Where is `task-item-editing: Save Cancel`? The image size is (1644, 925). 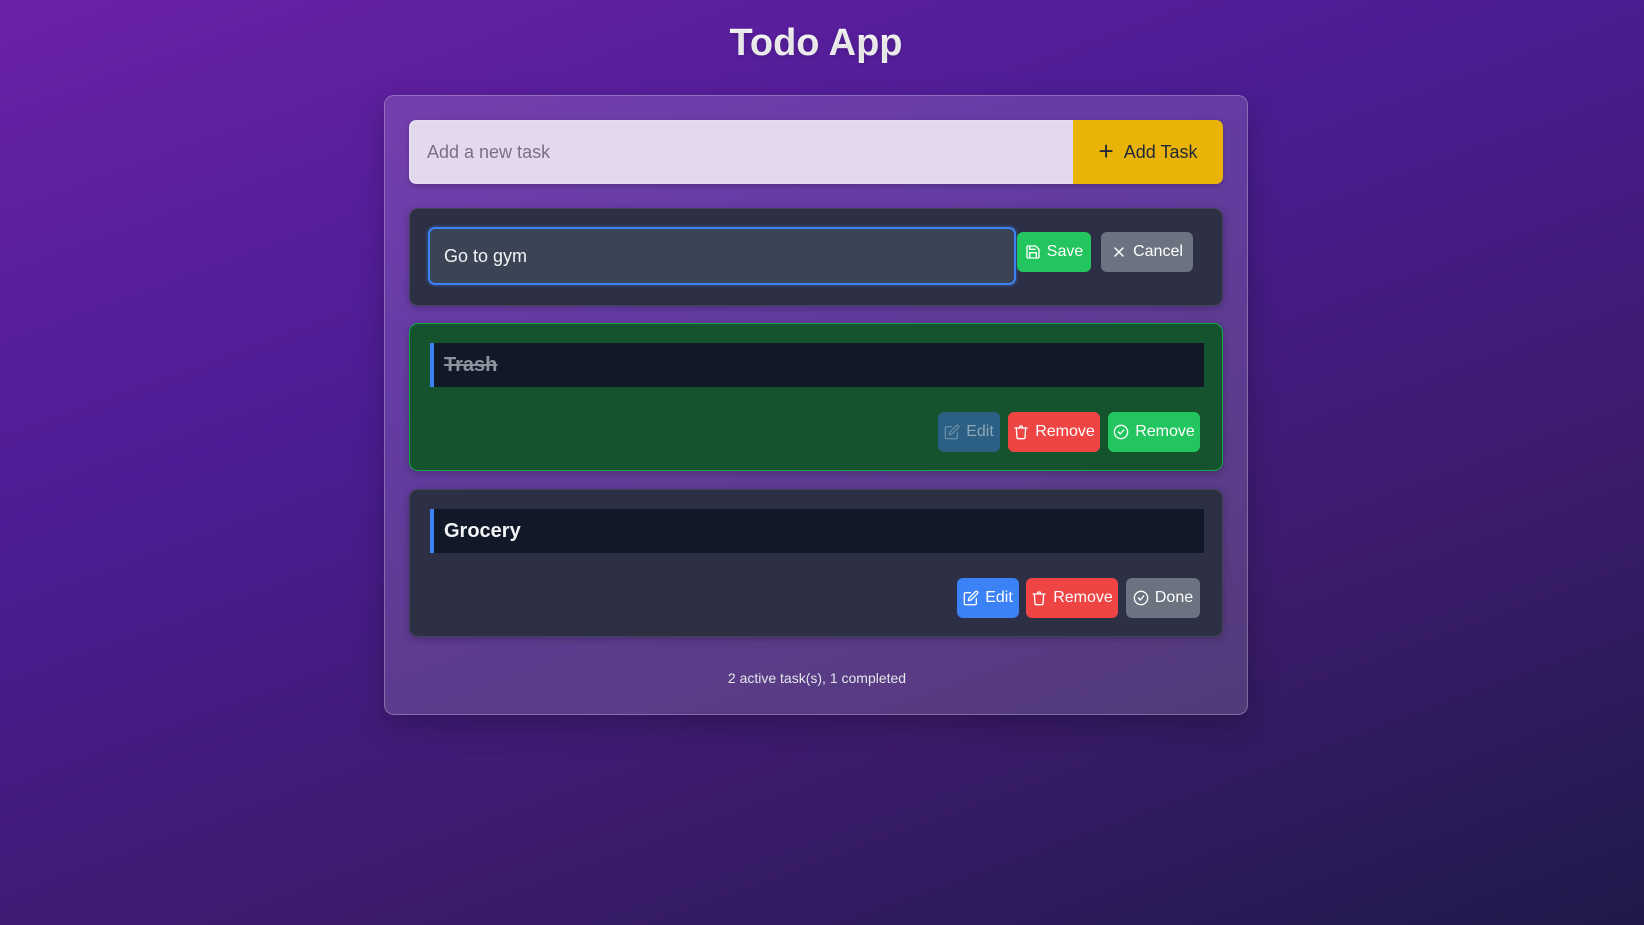
task-item-editing: Save Cancel is located at coordinates (816, 257).